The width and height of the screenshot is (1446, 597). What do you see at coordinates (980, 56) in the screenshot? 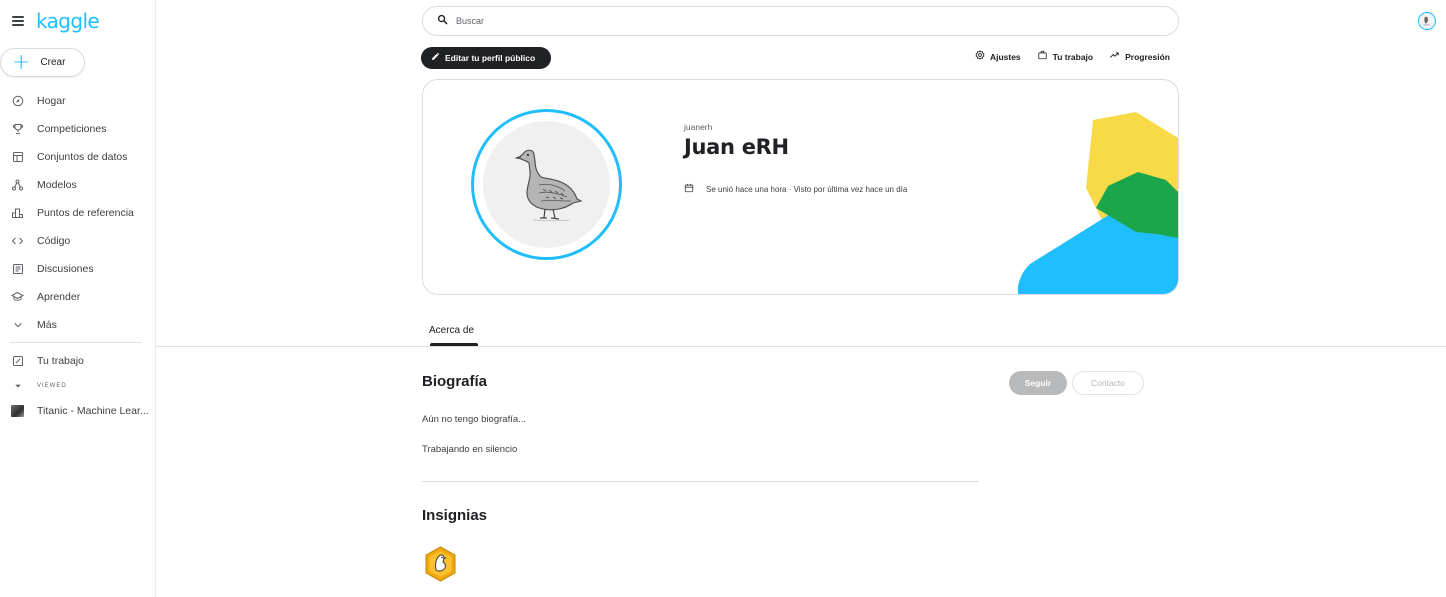
I see `gear-icon` at bounding box center [980, 56].